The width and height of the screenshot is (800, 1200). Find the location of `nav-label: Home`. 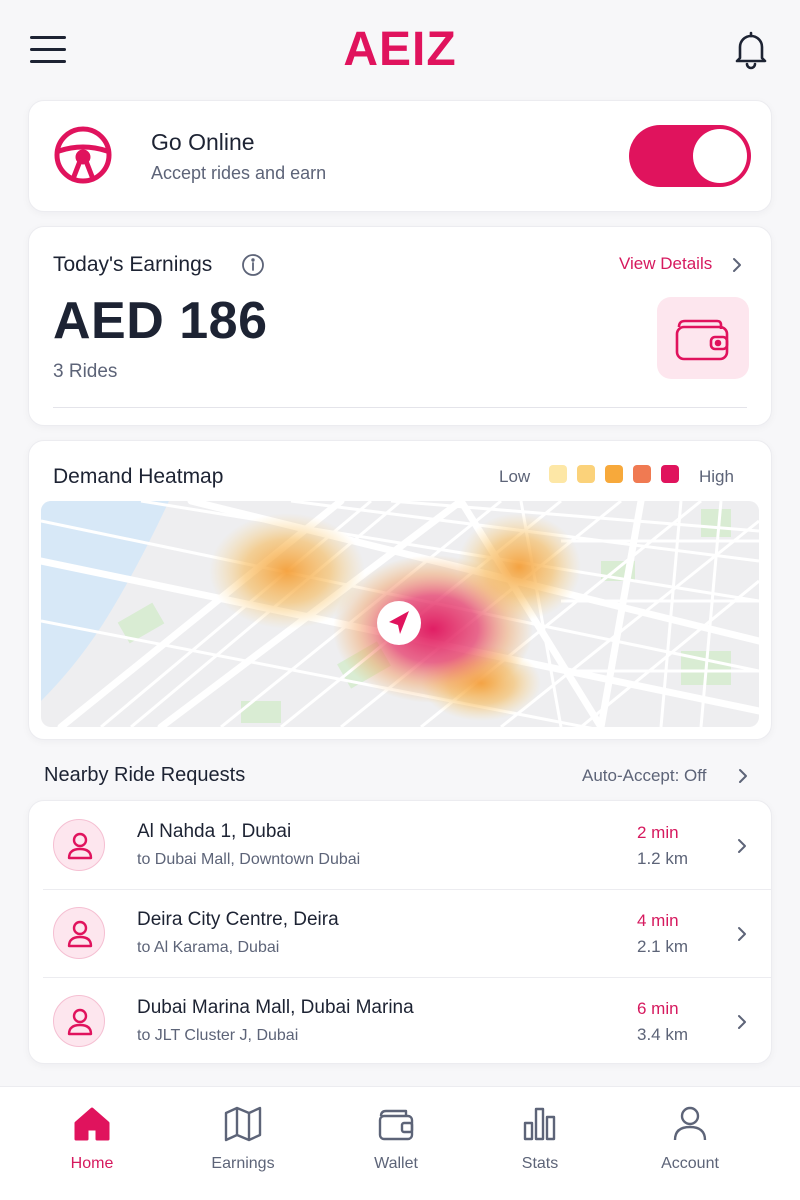

nav-label: Home is located at coordinates (92, 1163).